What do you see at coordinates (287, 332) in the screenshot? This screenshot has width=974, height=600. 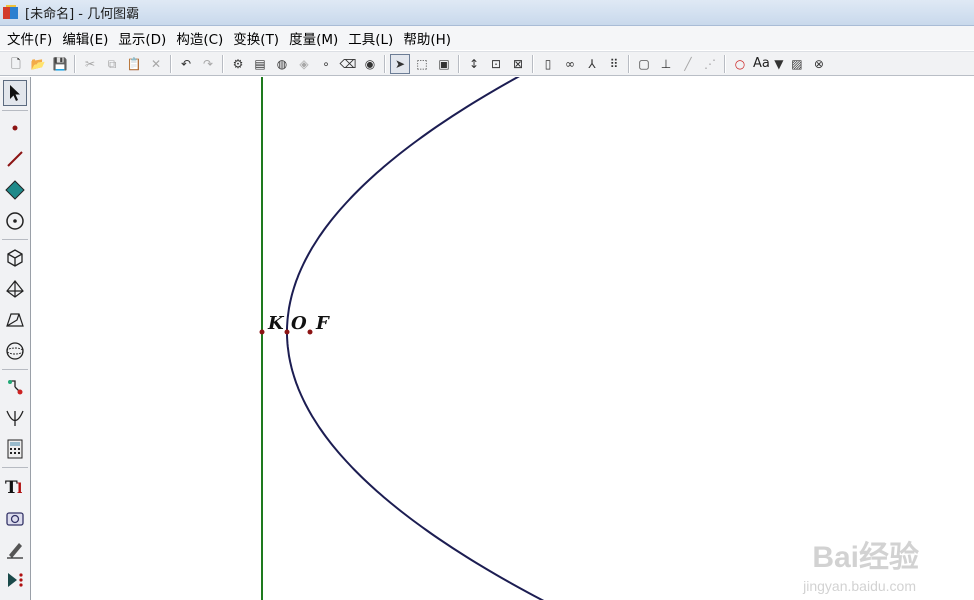 I see `point-o` at bounding box center [287, 332].